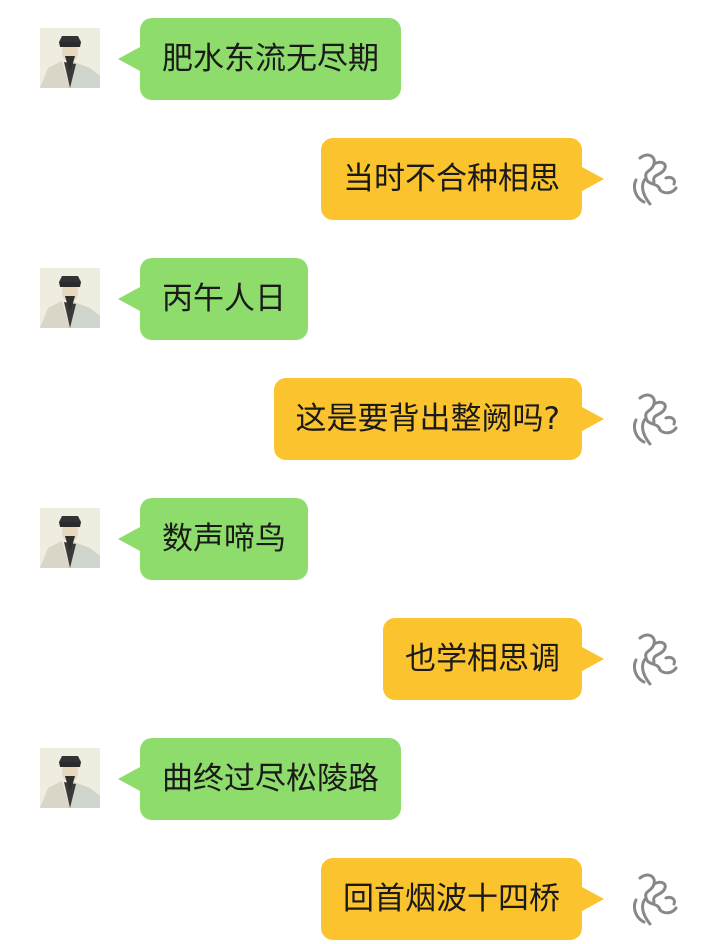 The height and width of the screenshot is (944, 720). What do you see at coordinates (360, 660) in the screenshot?
I see `message-row: 也学相思调` at bounding box center [360, 660].